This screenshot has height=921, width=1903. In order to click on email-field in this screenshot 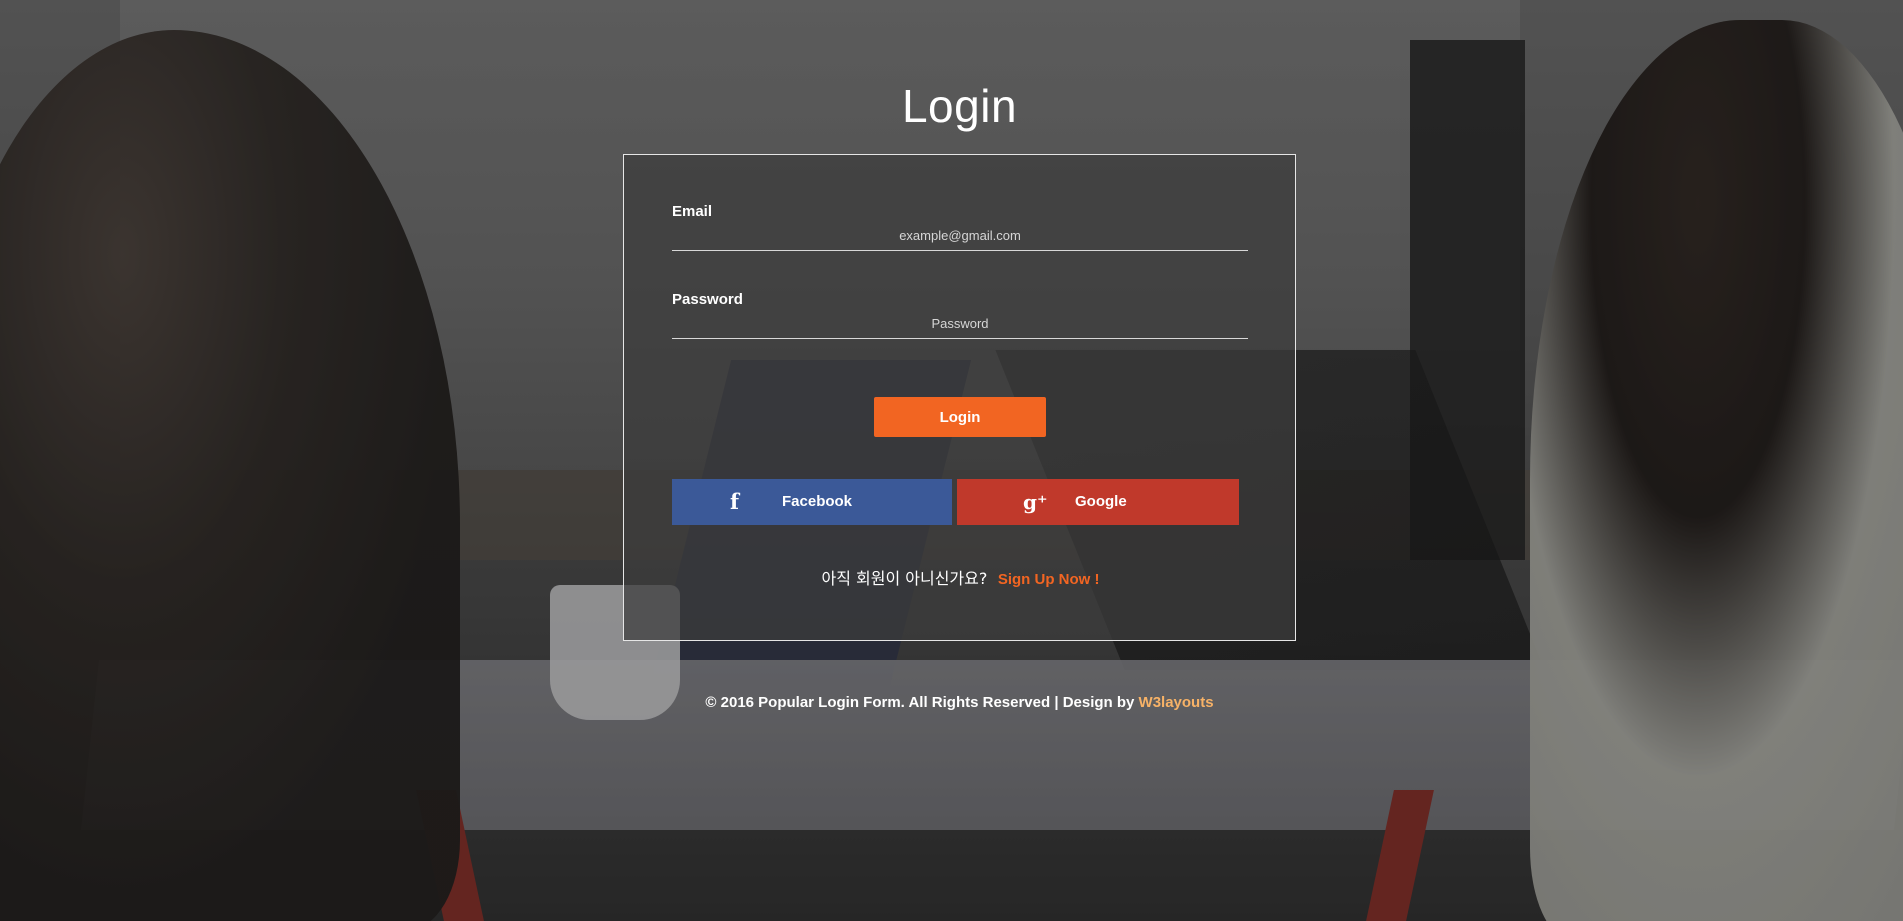, I will do `click(960, 235)`.